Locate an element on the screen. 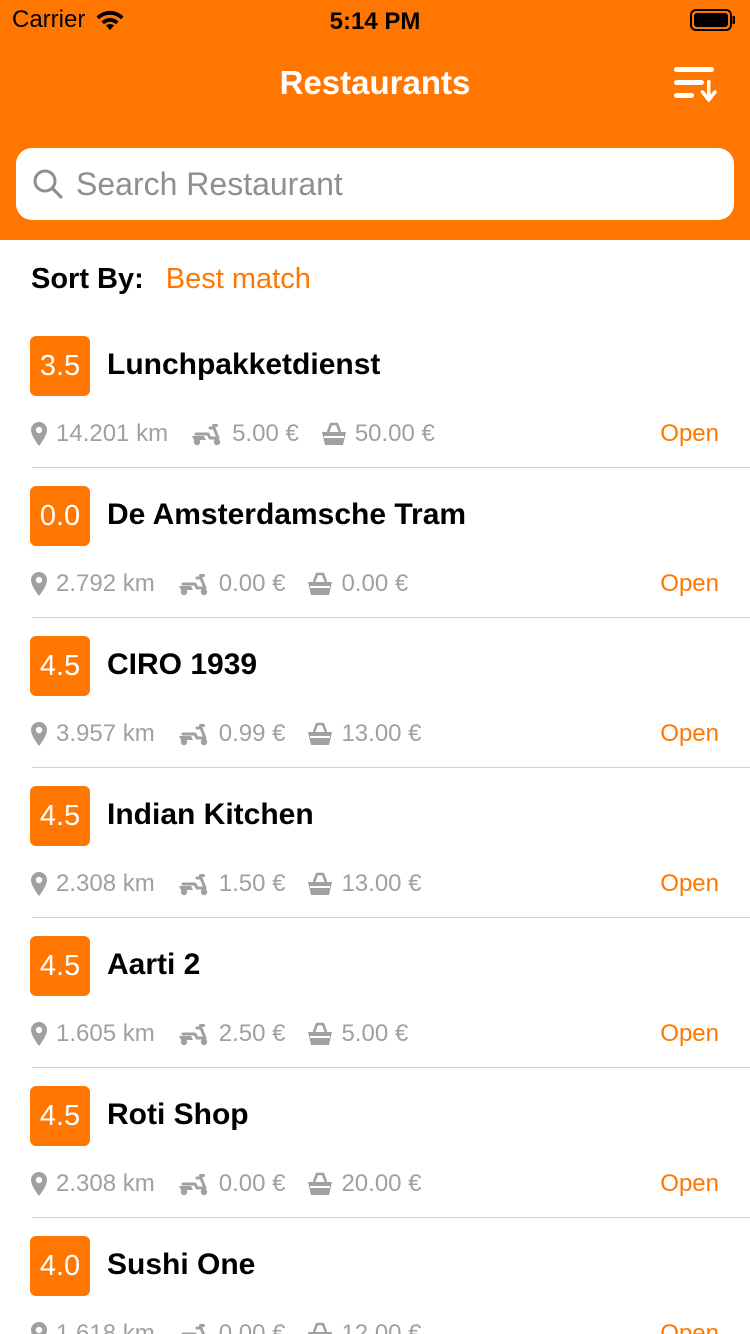  min-order-value: 12.00 € is located at coordinates (381, 1327).